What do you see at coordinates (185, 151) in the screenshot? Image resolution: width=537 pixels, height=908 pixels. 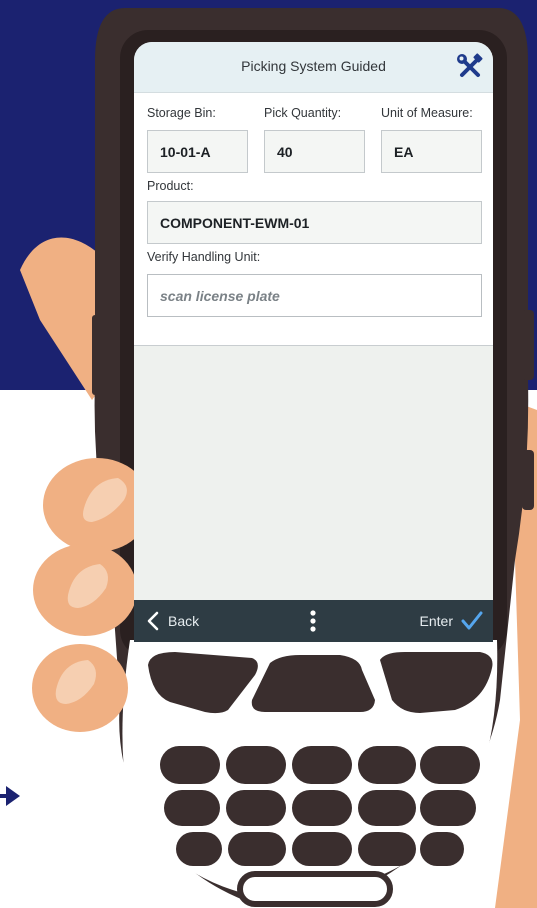 I see `storage-bin-value: 10-01-A` at bounding box center [185, 151].